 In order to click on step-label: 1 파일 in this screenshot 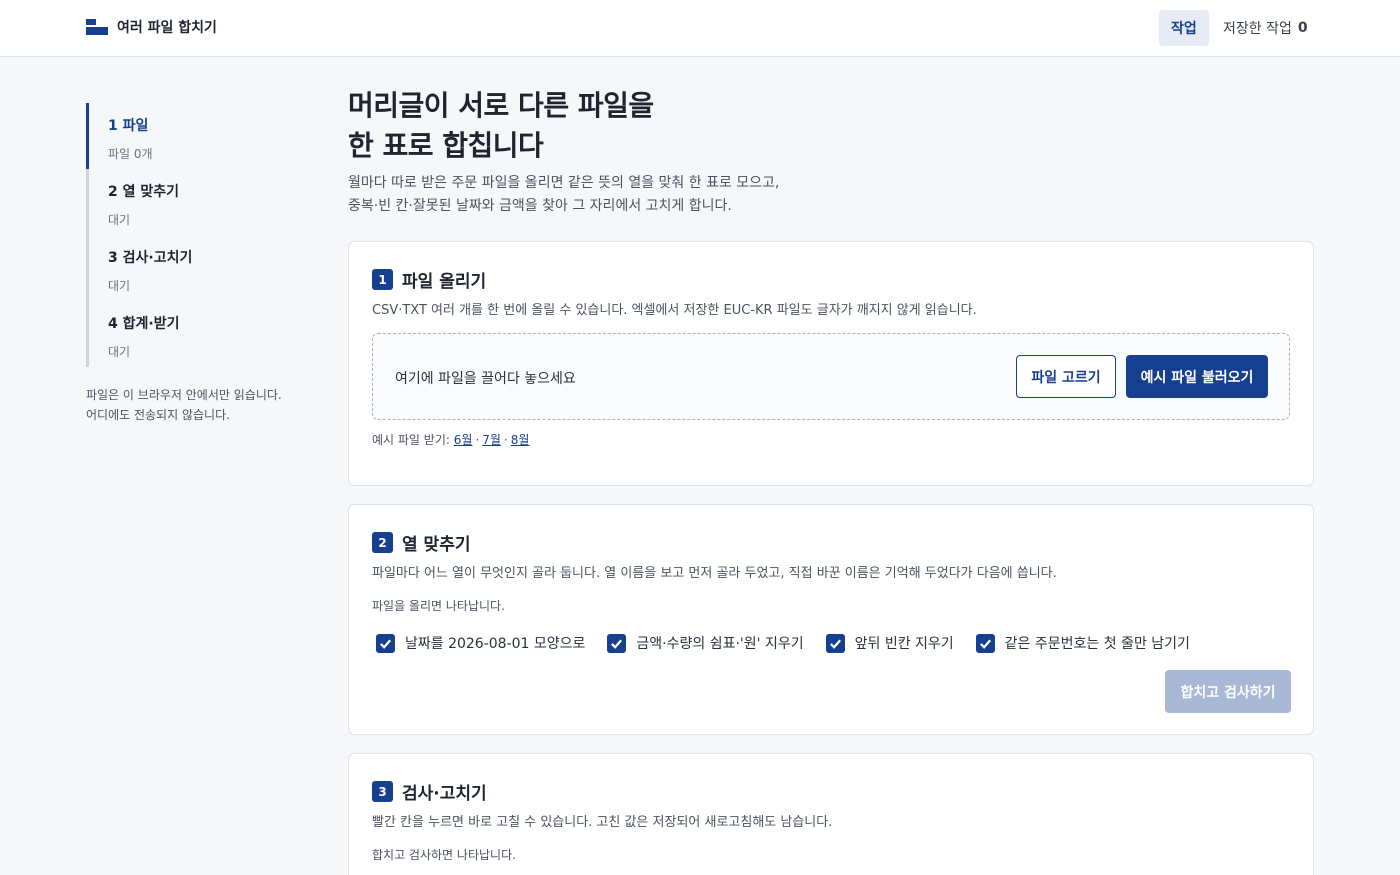, I will do `click(128, 126)`.